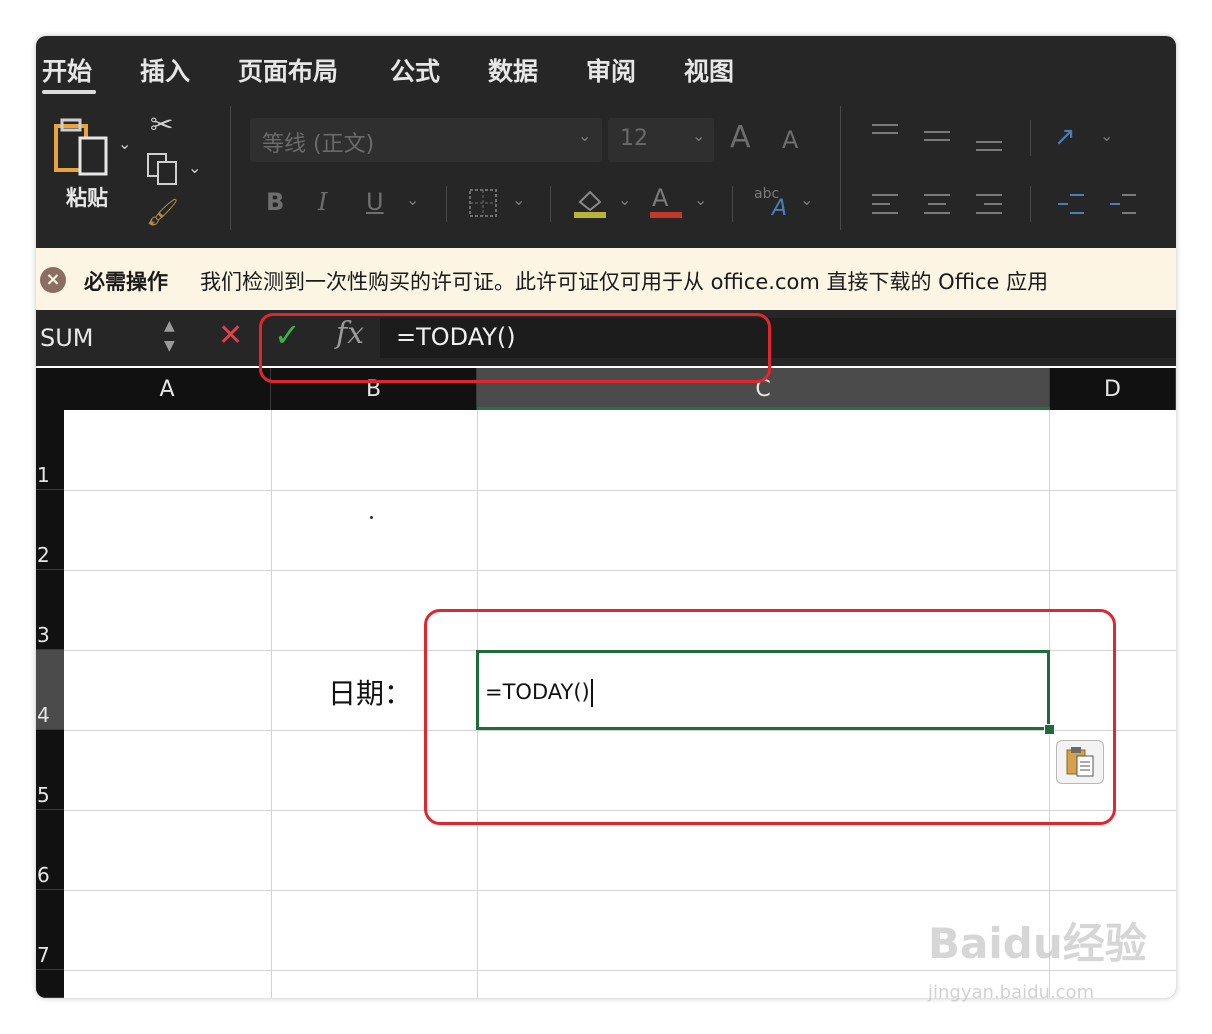 The image size is (1212, 1034). I want to click on cancel-formula-icon: ✕, so click(230, 335).